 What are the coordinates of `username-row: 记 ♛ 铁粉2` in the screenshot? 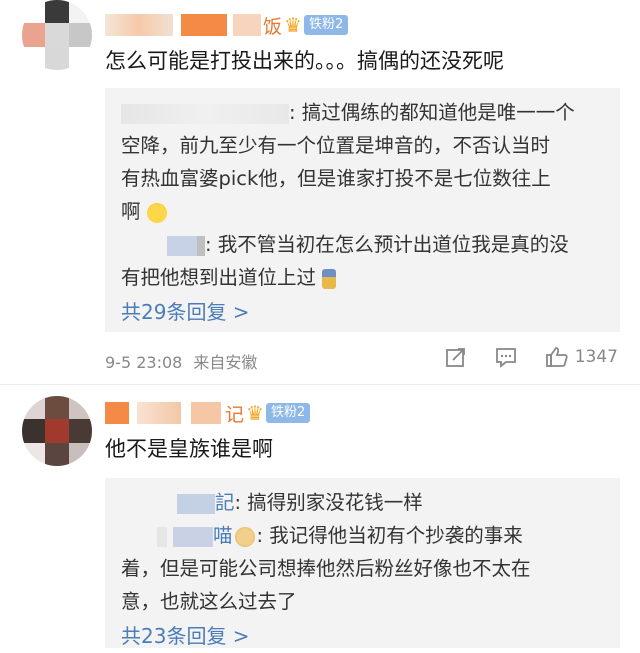 It's located at (208, 413).